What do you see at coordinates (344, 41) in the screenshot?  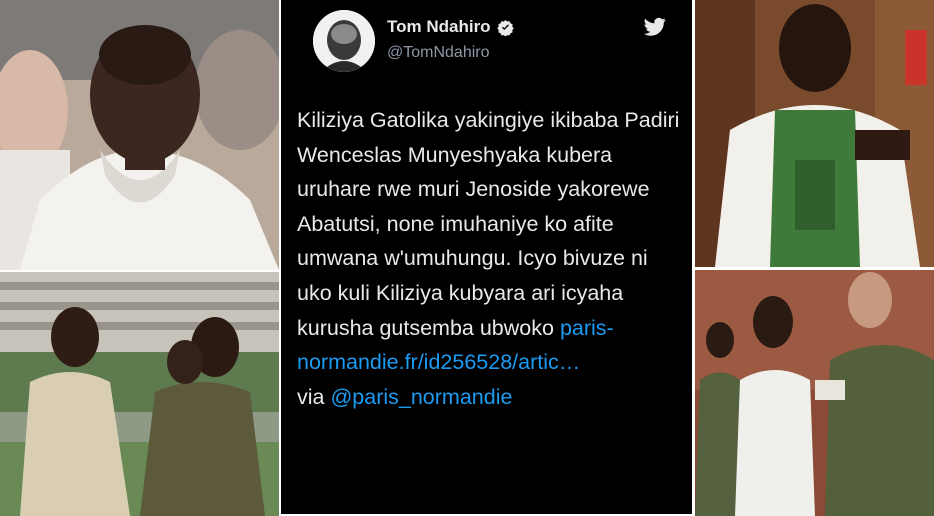 I see `author-avatar` at bounding box center [344, 41].